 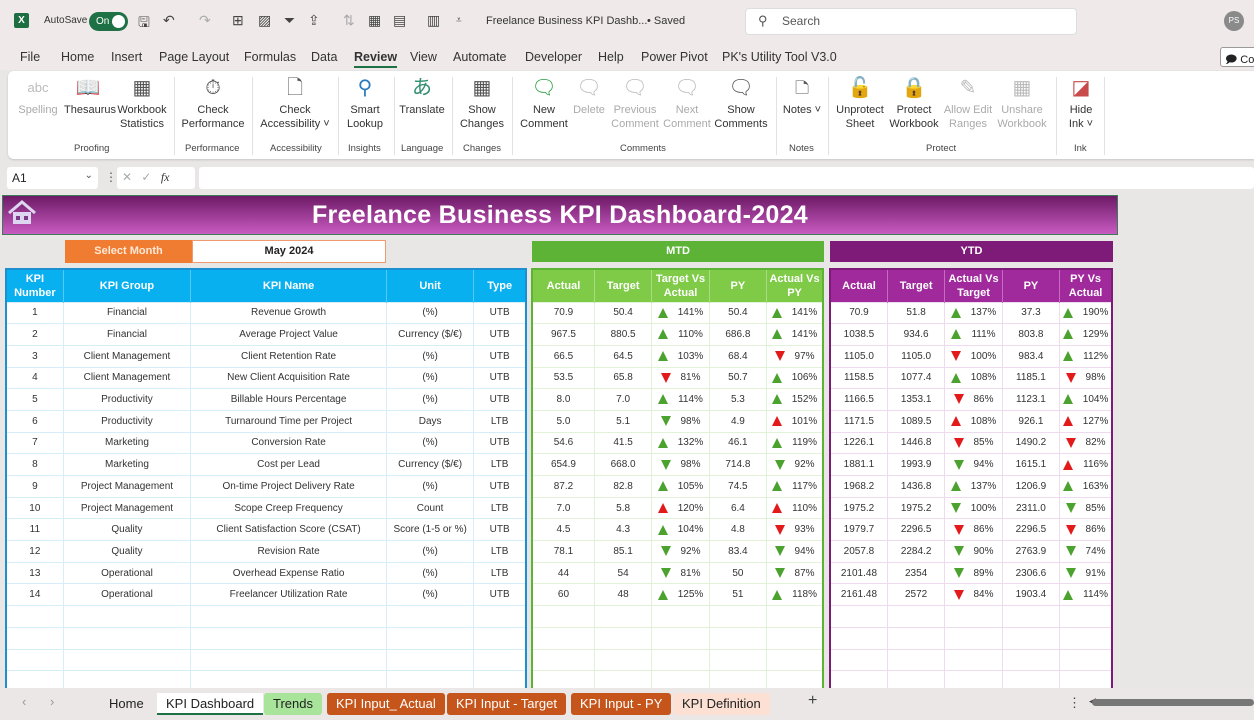 I want to click on mtd-py: 83.4, so click(x=738, y=551).